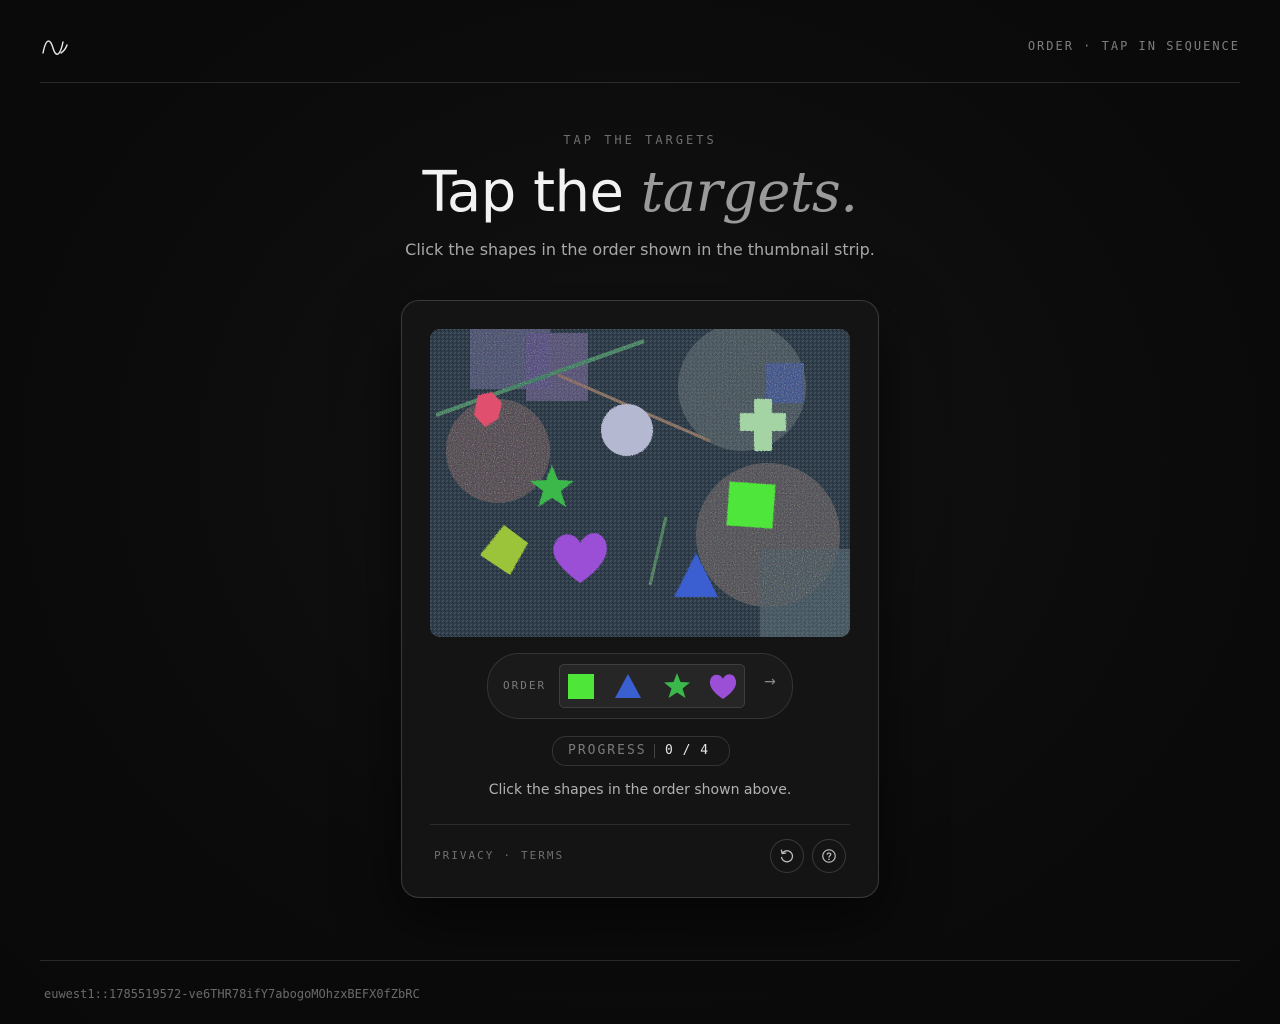 The height and width of the screenshot is (1024, 1280). Describe the element at coordinates (677, 685) in the screenshot. I see `thumb-star-icon` at that location.